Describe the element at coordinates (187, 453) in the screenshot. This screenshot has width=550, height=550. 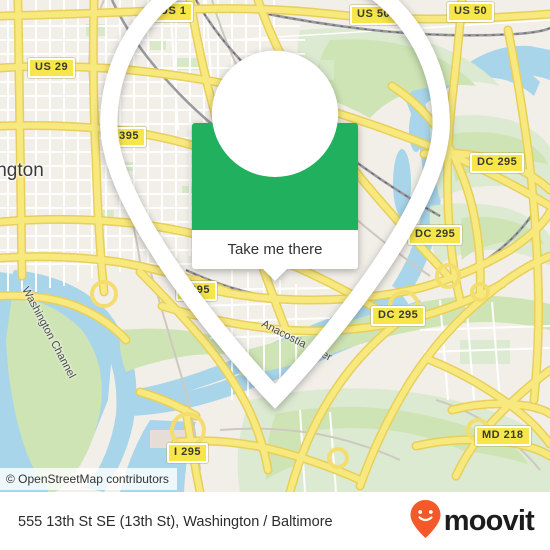
I see `road-shield-i-295: I 295` at that location.